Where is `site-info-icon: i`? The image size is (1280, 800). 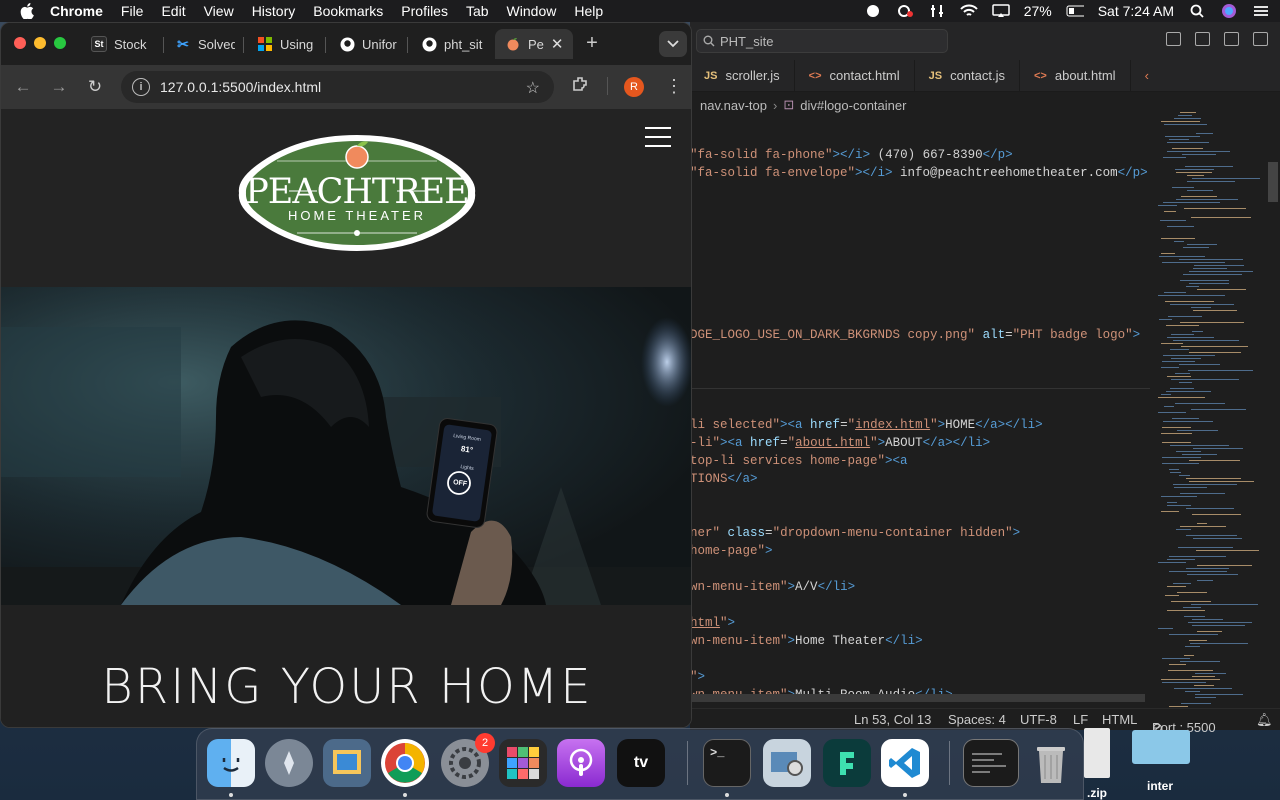
site-info-icon: i is located at coordinates (141, 87).